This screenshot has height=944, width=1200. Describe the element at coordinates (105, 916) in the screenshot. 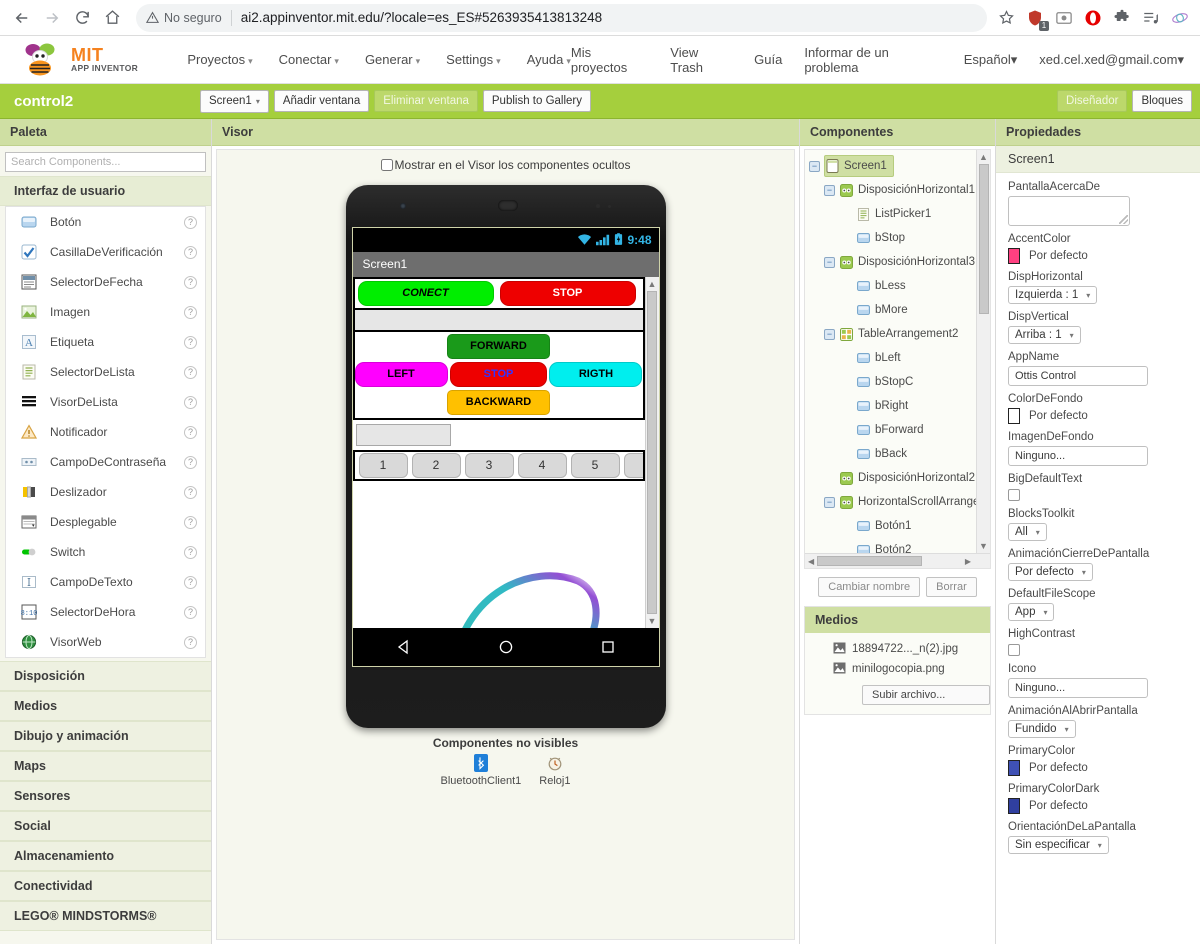

I see `palette-category-lego-mindstorms: LEGO® MINDSTORMS®` at that location.